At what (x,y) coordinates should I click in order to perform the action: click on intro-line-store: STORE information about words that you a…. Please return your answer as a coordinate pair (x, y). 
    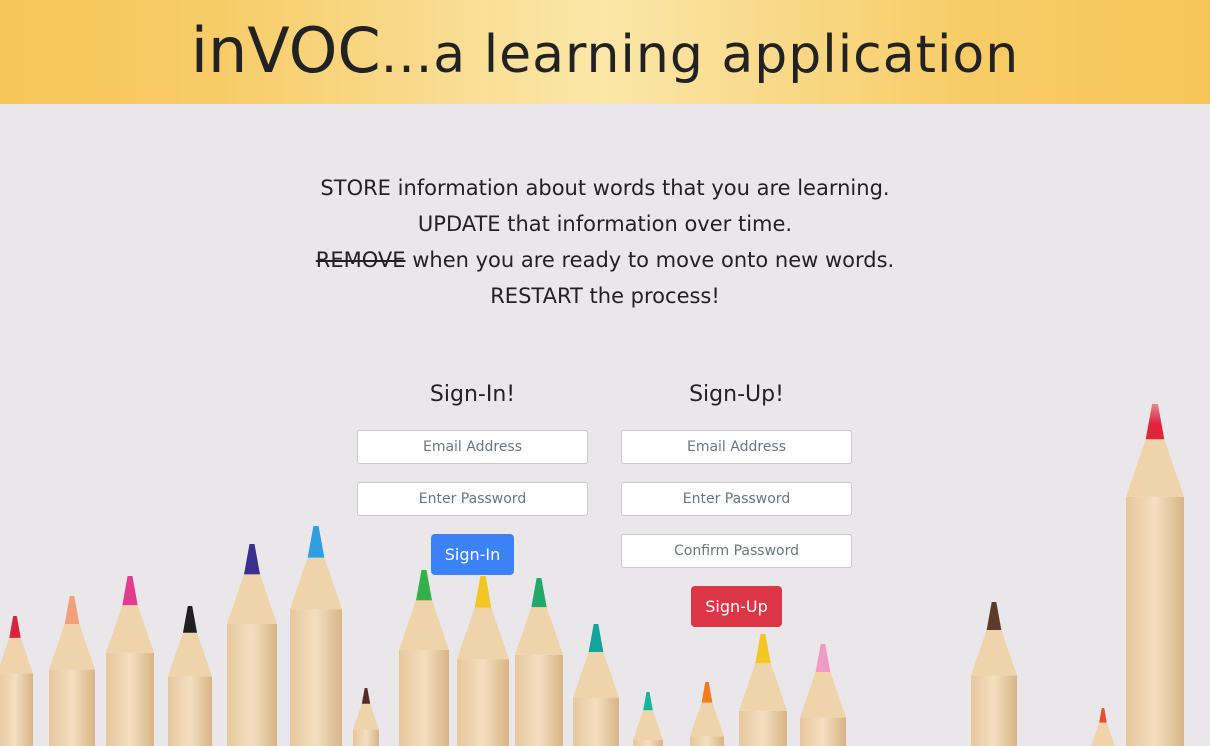
    Looking at the image, I should click on (605, 188).